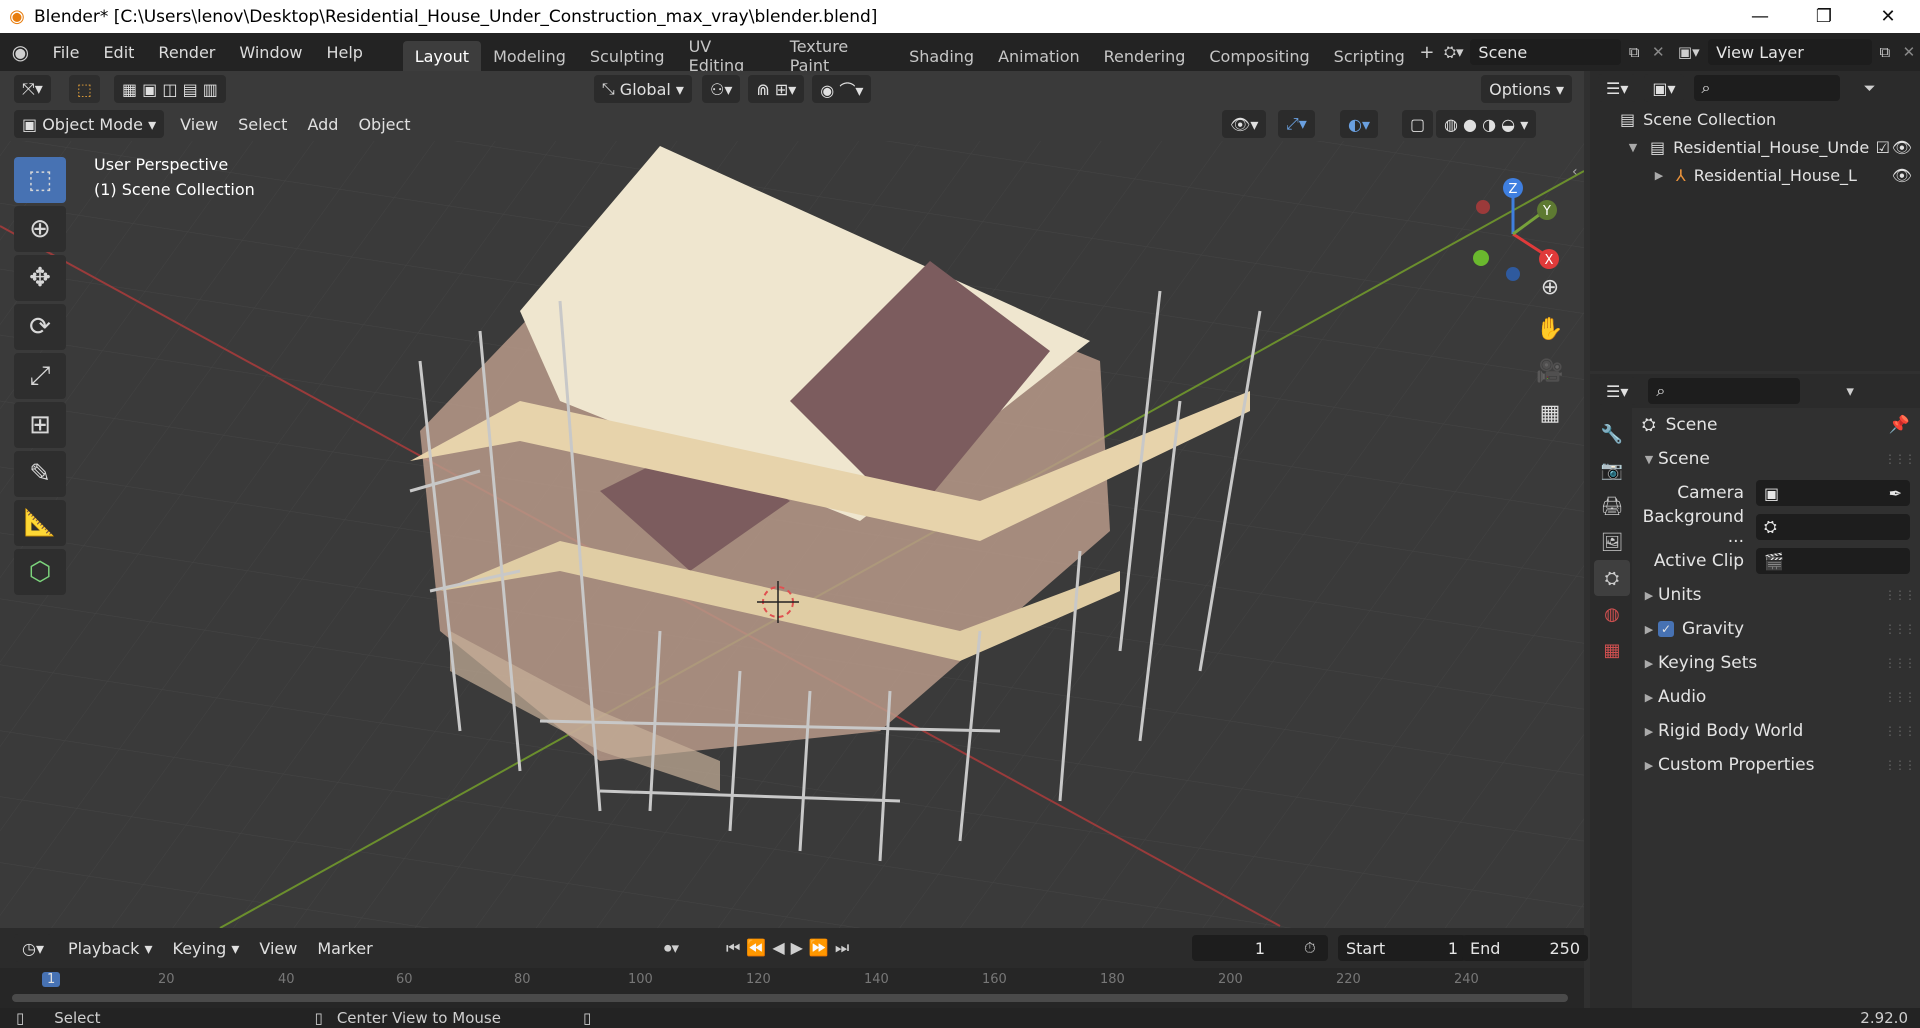  I want to click on start-frame-field: Start 1, so click(1402, 948).